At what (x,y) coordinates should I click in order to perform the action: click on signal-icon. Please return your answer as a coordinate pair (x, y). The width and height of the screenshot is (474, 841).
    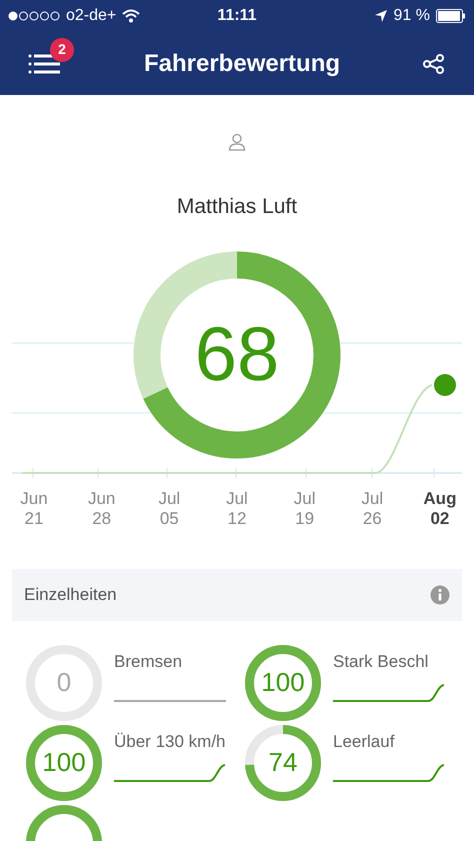
    Looking at the image, I should click on (34, 16).